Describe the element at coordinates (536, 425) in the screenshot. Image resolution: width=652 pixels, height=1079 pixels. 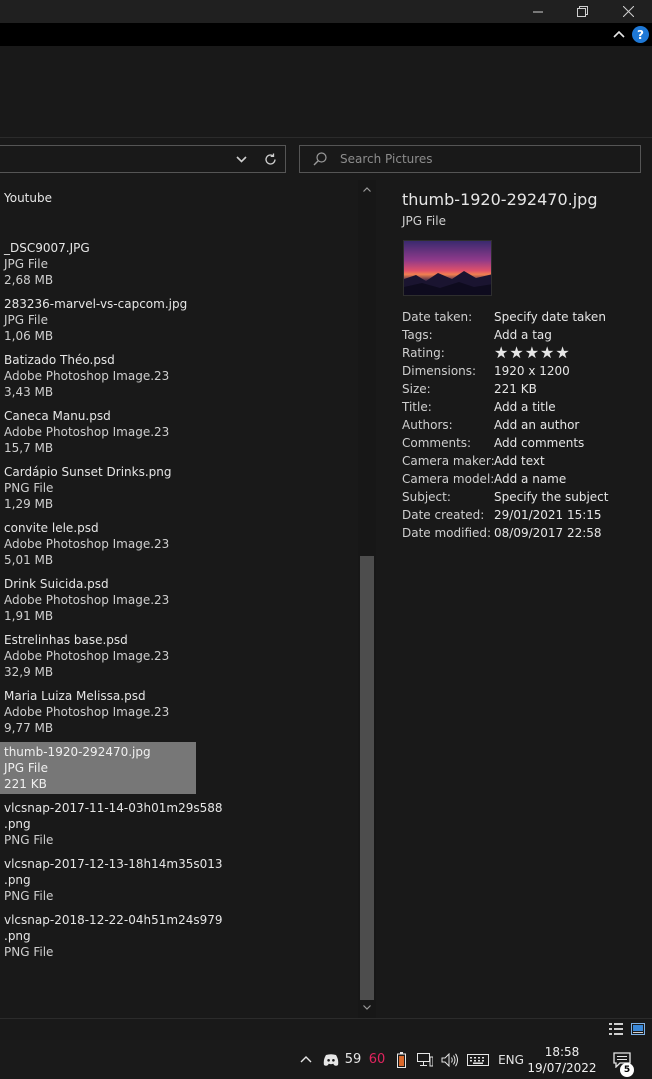
I see `property-value: Add an author` at that location.